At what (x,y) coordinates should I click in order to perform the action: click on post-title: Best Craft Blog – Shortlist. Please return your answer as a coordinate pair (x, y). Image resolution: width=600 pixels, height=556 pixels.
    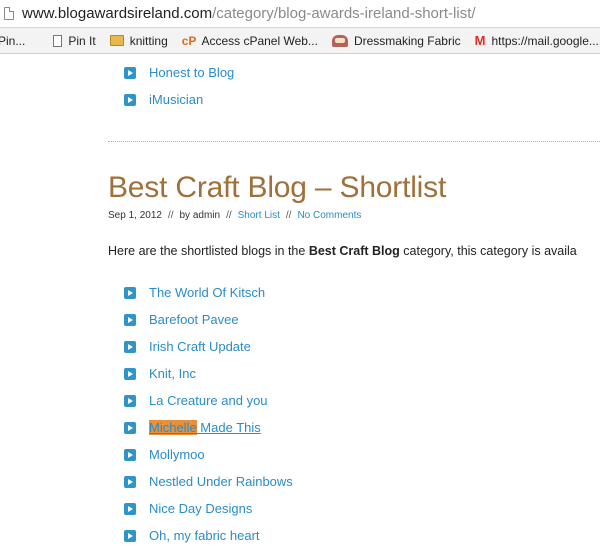
    Looking at the image, I should click on (277, 188).